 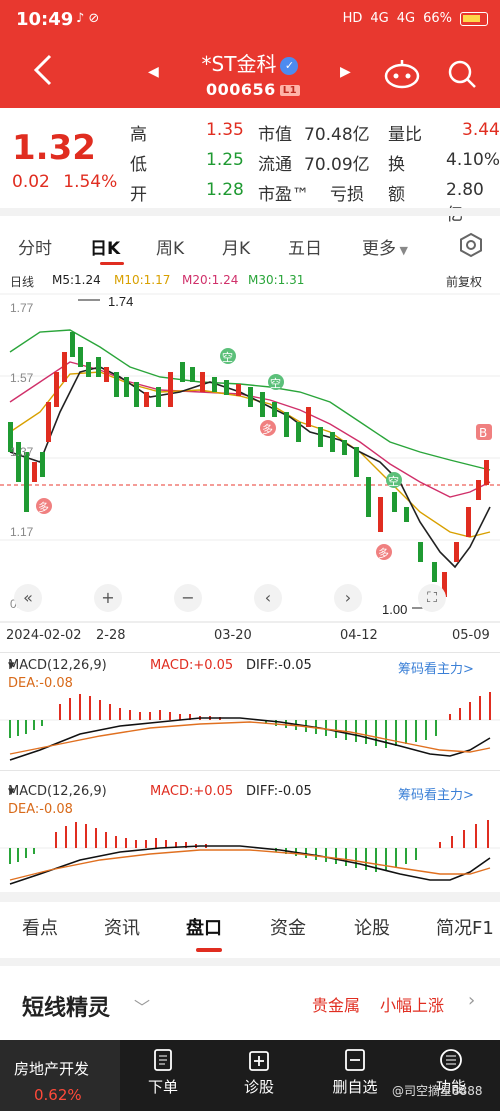 I want to click on scroll-right-button: ›, so click(x=348, y=598).